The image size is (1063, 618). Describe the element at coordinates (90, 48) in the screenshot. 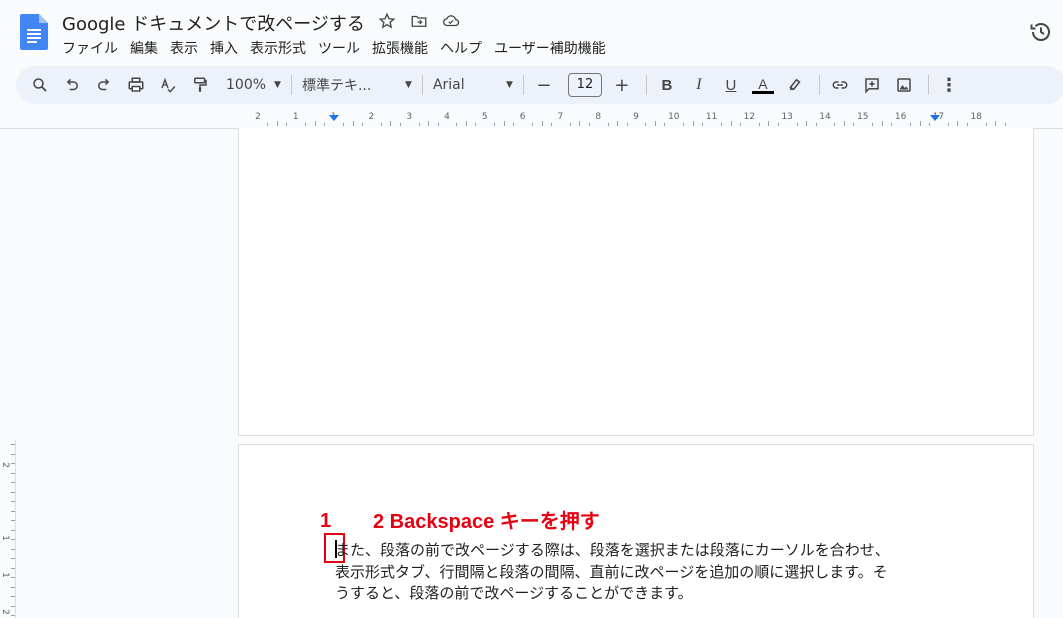

I see `menu-file: ファイル` at that location.